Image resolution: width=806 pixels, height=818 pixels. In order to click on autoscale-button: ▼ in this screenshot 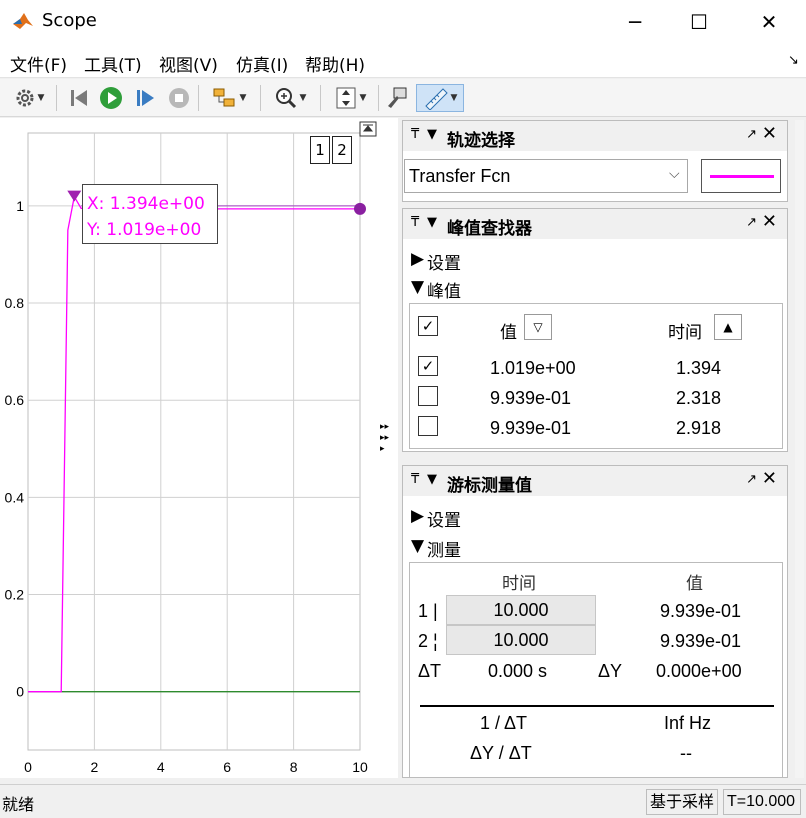, I will do `click(350, 98)`.